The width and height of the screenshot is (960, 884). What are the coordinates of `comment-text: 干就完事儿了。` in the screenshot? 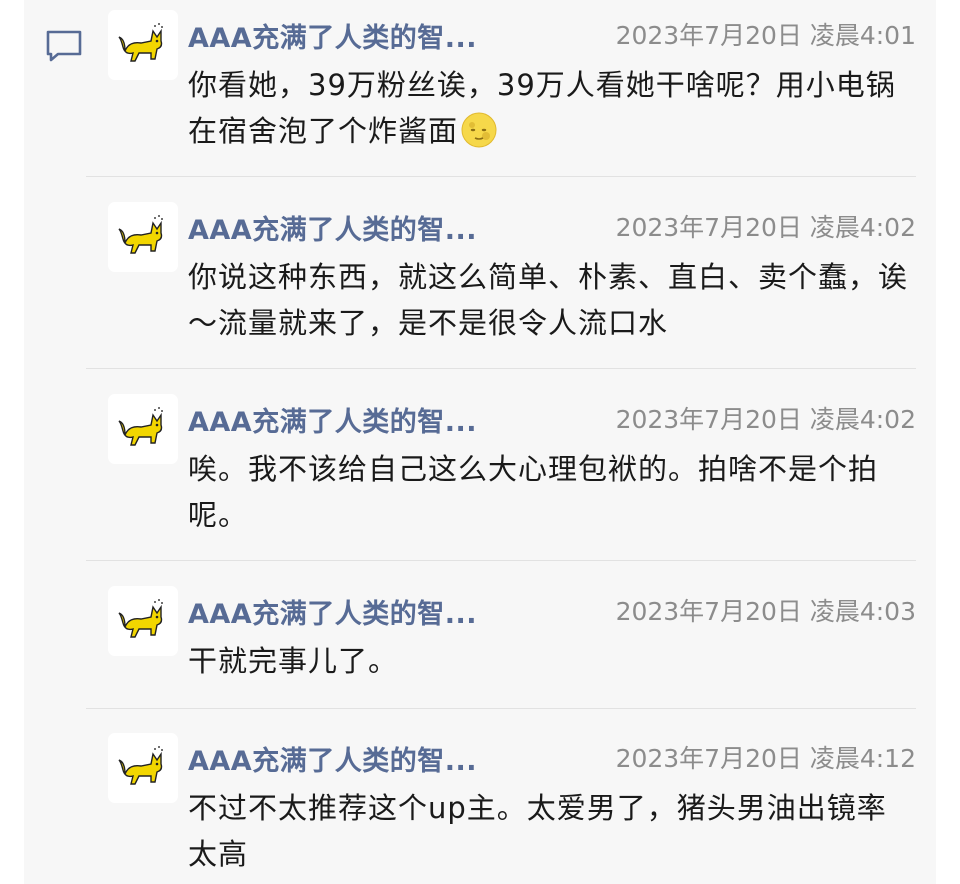 It's located at (293, 661).